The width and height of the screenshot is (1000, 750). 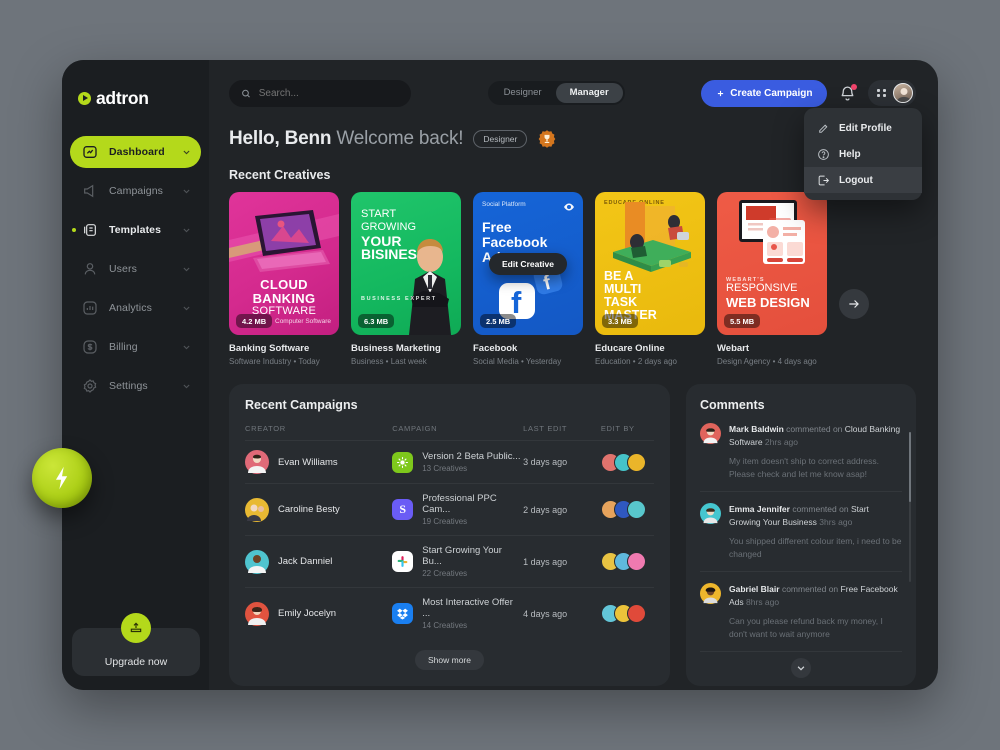 What do you see at coordinates (732, 405) in the screenshot?
I see `panel-title: Comments` at bounding box center [732, 405].